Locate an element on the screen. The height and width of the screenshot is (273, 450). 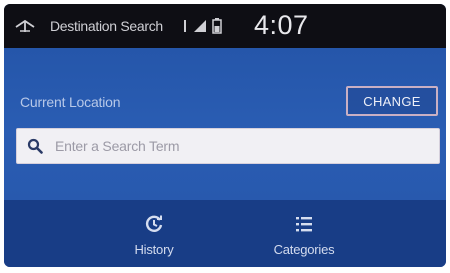
navigation-app-icon is located at coordinates (25, 25).